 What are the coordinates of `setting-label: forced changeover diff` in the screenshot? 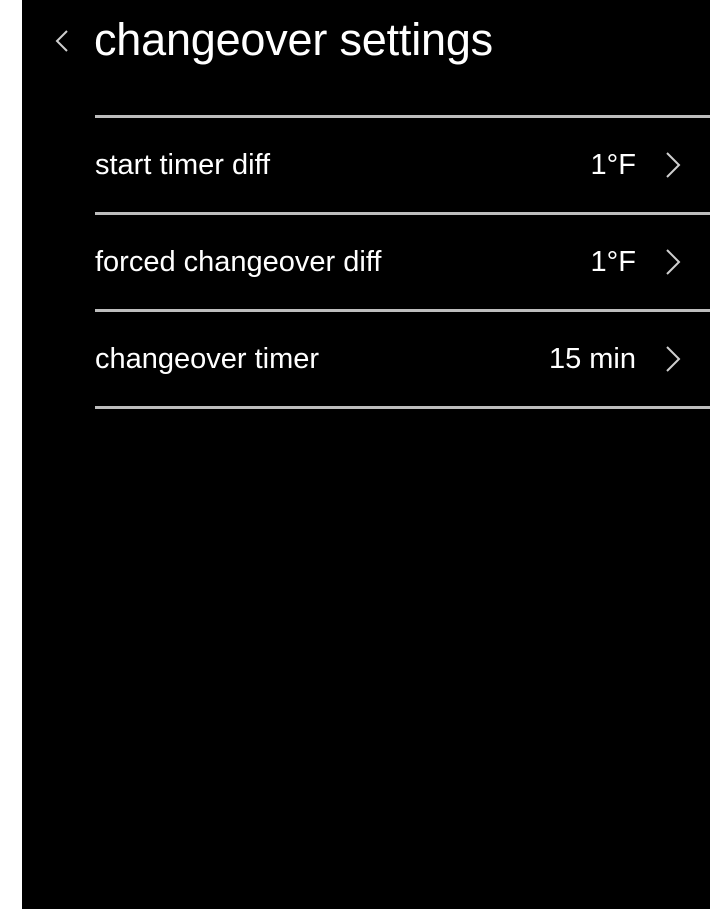 It's located at (238, 262).